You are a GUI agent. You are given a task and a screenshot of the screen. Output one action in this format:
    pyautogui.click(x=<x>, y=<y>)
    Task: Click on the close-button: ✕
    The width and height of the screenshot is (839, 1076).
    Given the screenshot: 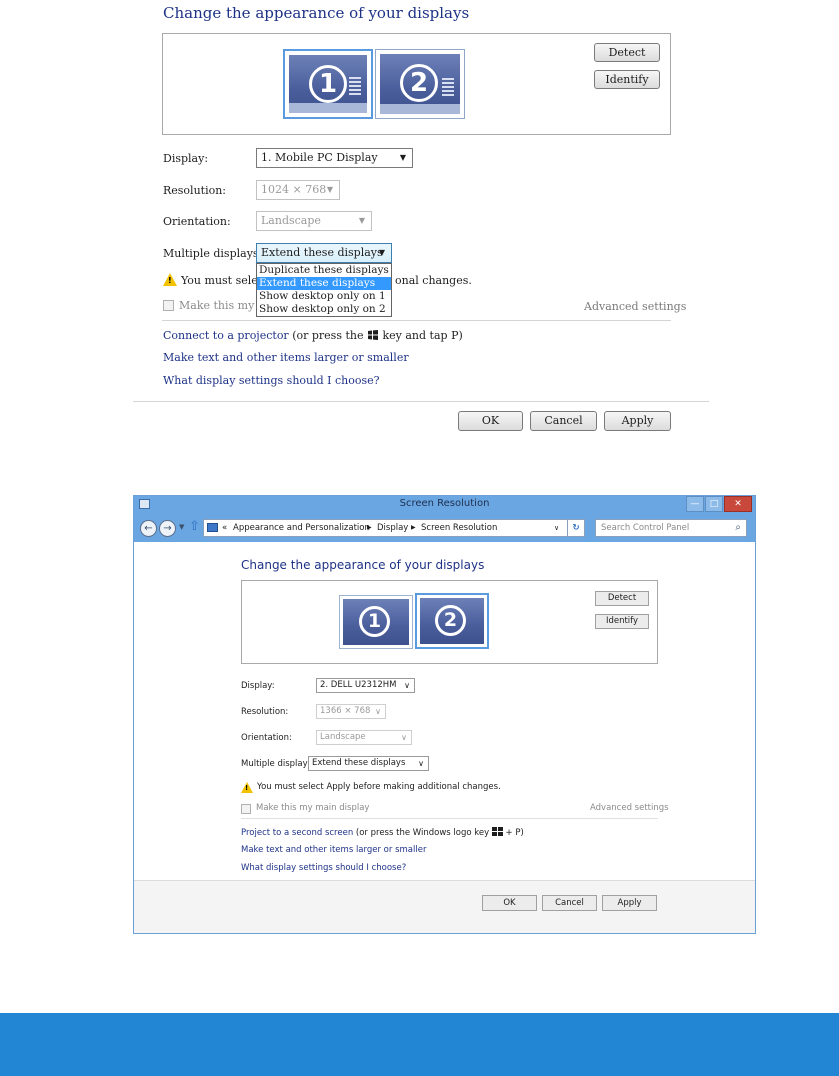 What is the action you would take?
    pyautogui.click(x=738, y=504)
    